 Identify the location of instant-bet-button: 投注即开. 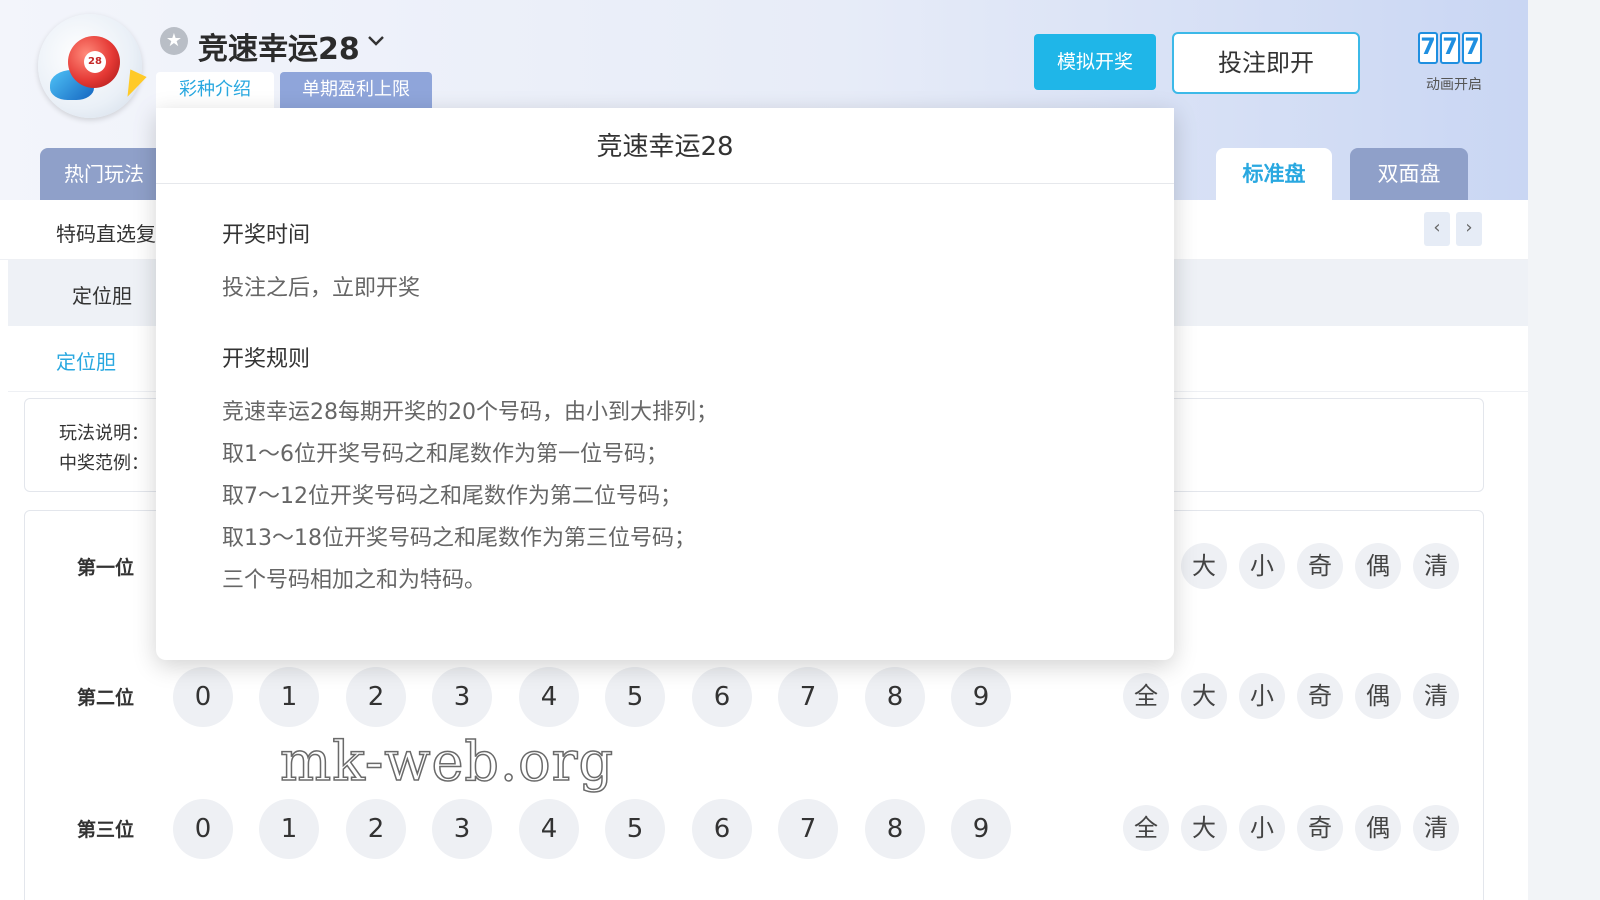
(1266, 63).